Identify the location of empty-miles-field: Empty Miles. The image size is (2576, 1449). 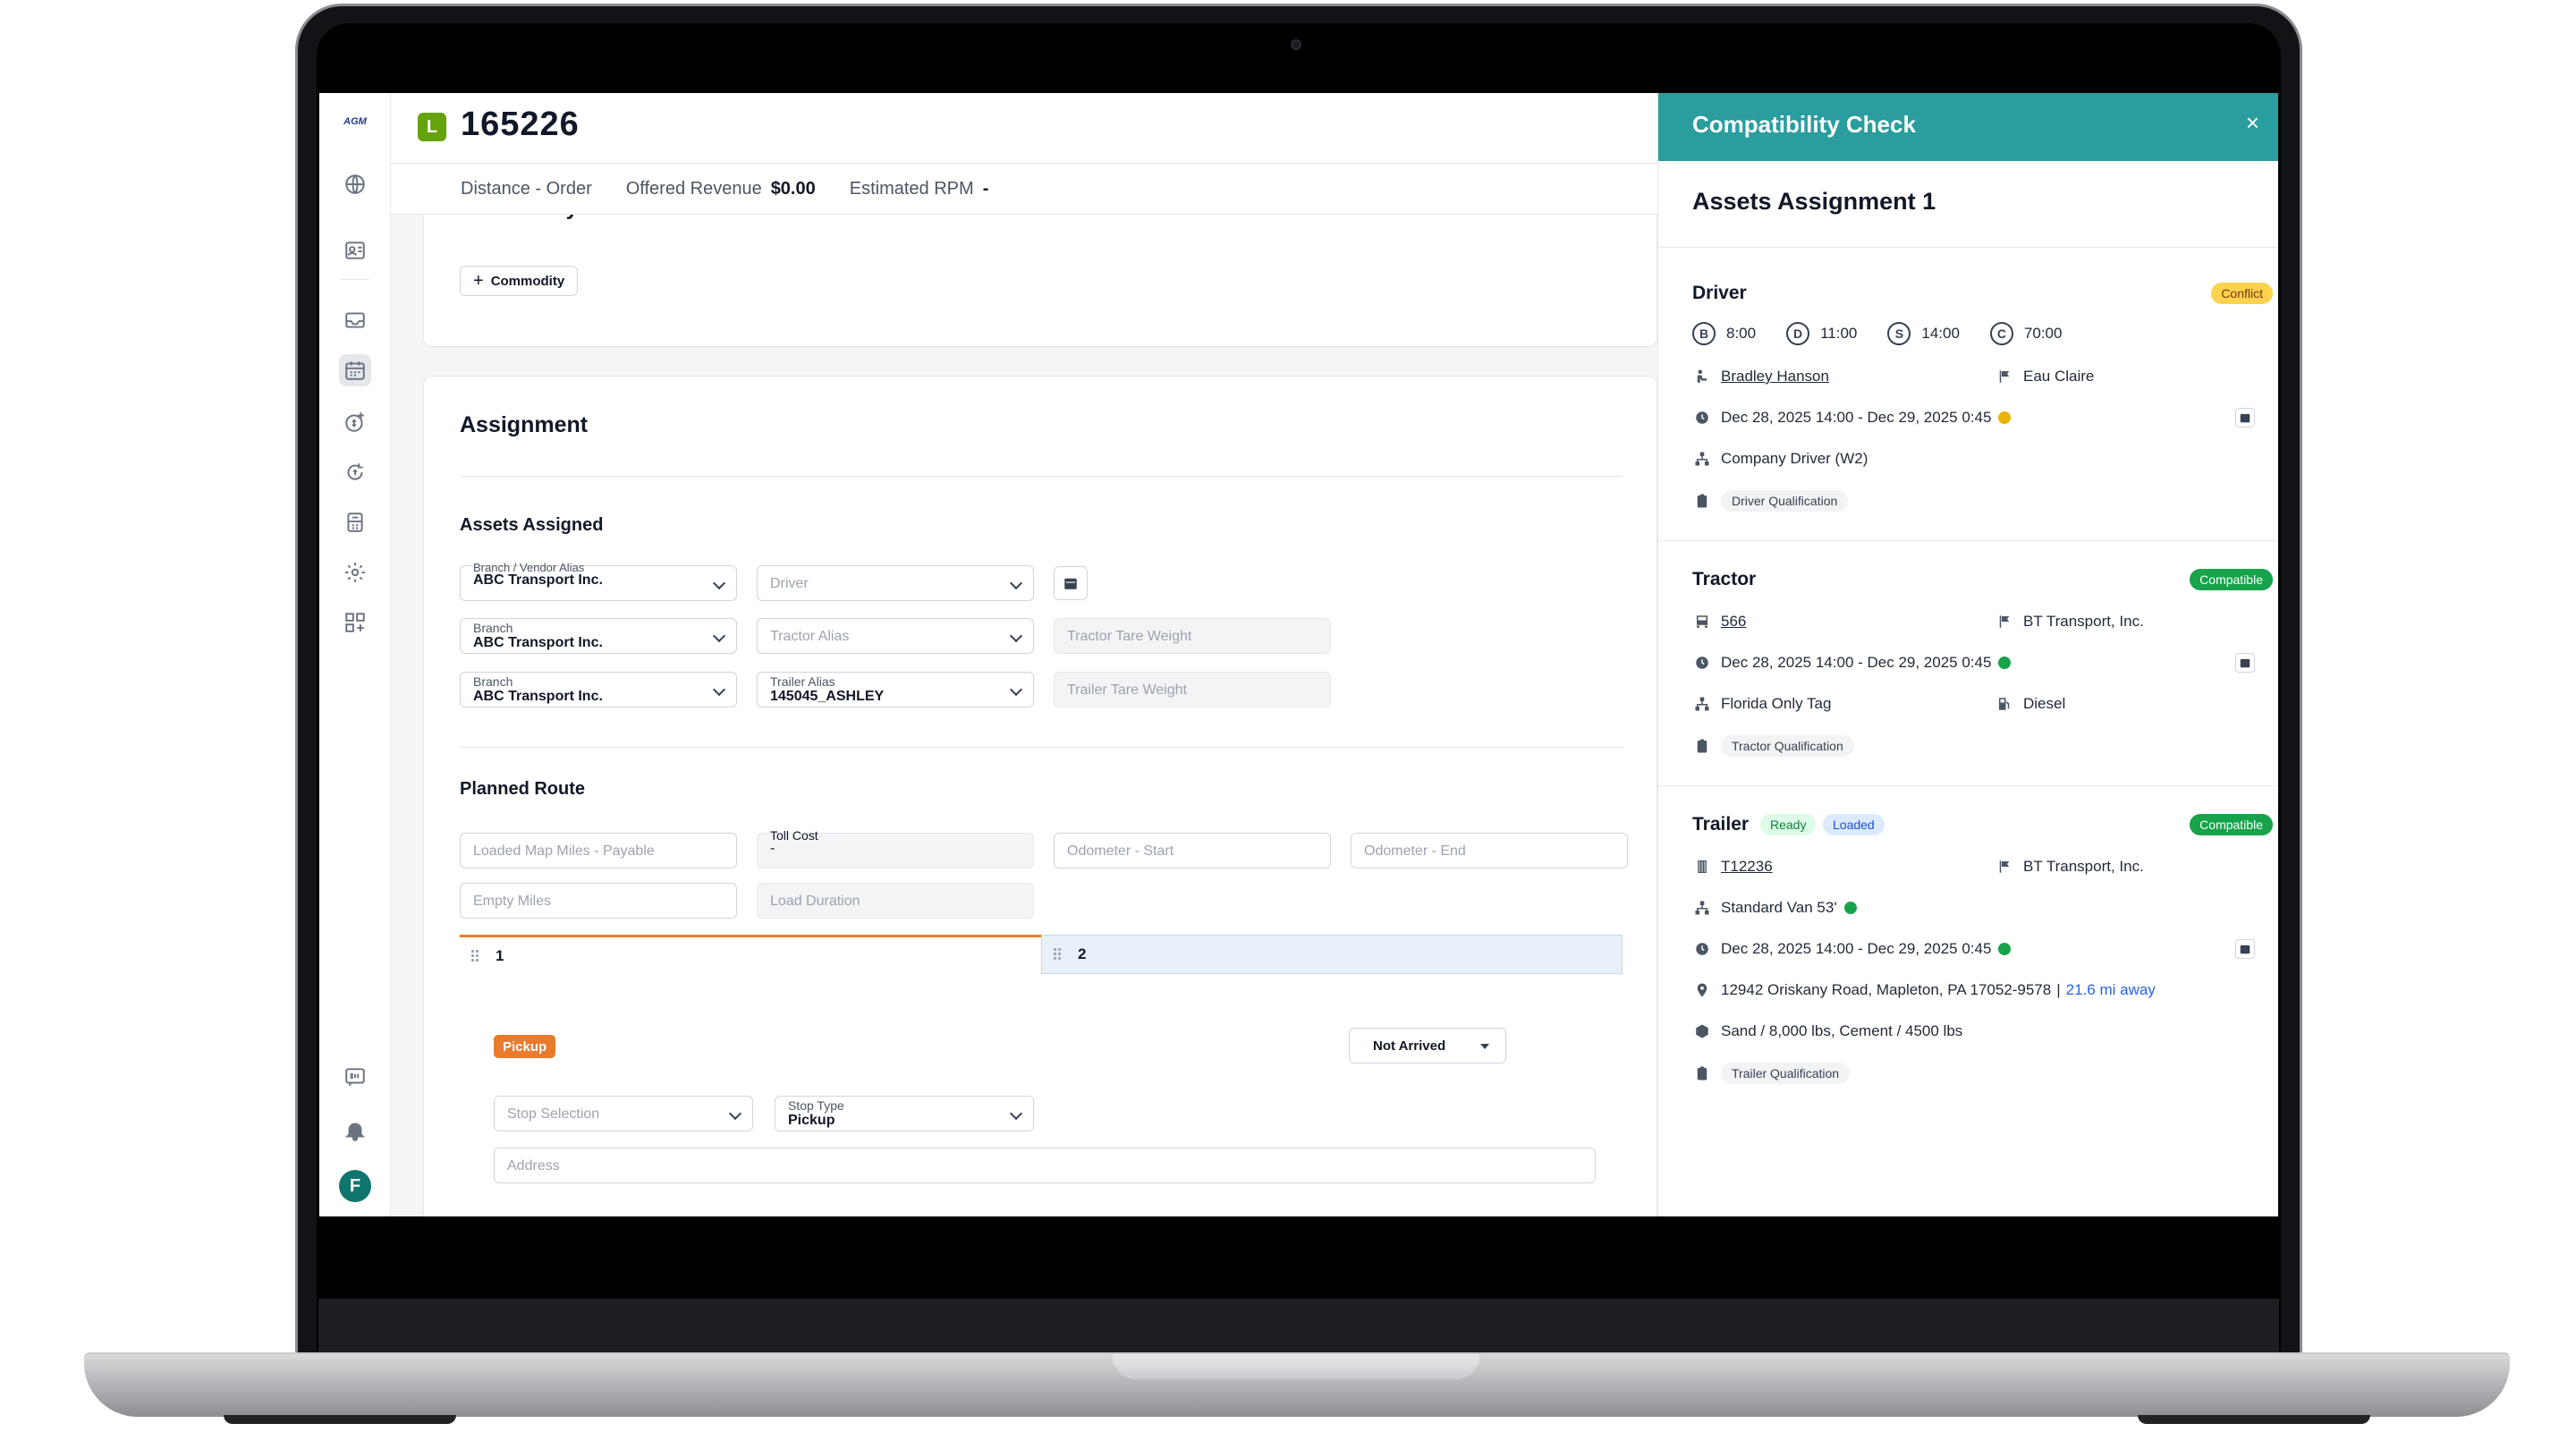
(598, 901).